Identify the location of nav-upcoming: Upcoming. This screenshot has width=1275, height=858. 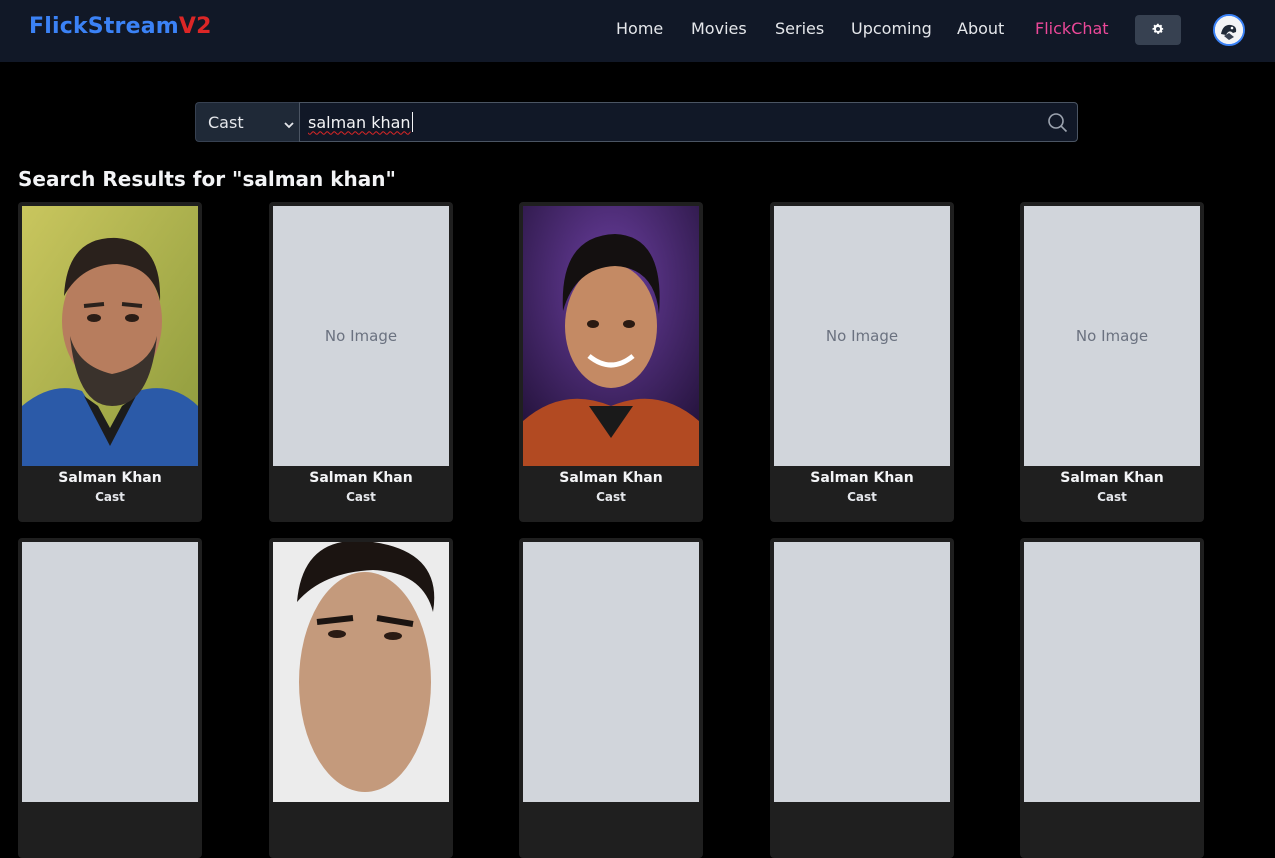
(891, 28).